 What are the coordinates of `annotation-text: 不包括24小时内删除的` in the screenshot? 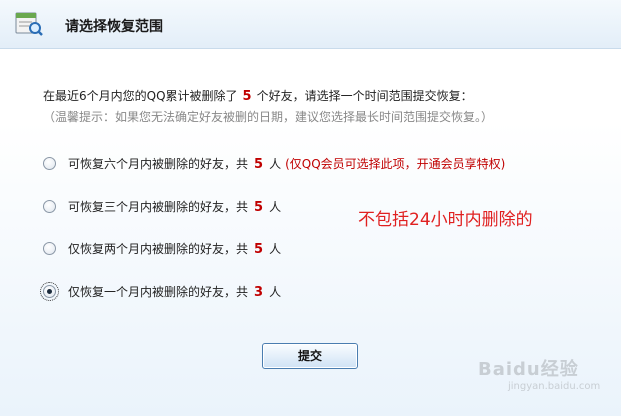 It's located at (445, 220).